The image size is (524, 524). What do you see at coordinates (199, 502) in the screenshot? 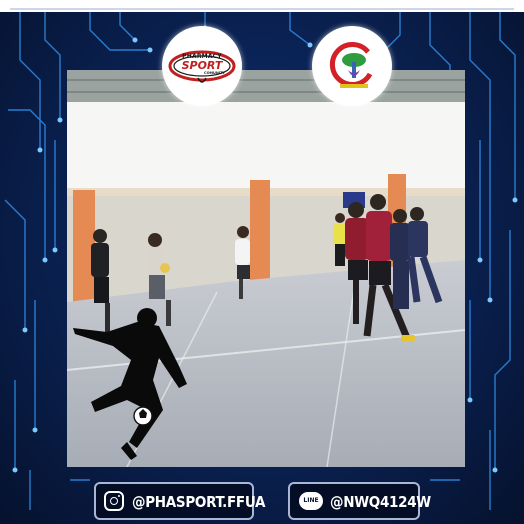
I see `instagram-handle: @PHASPORT.FFUA` at bounding box center [199, 502].